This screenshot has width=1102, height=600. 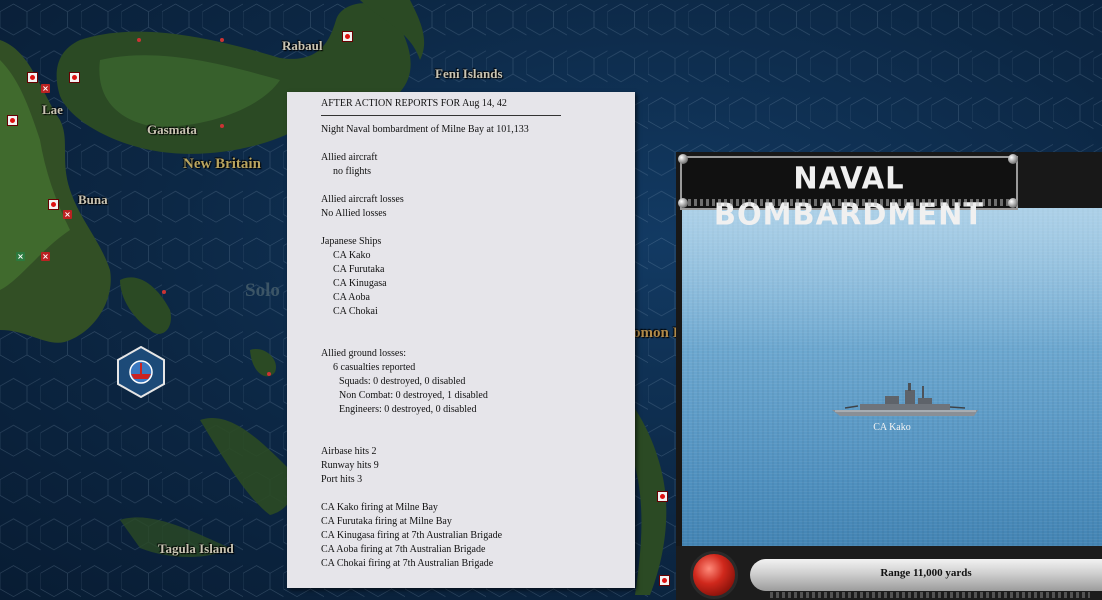 What do you see at coordinates (302, 45) in the screenshot?
I see `map-label-rabaul: Rabaul` at bounding box center [302, 45].